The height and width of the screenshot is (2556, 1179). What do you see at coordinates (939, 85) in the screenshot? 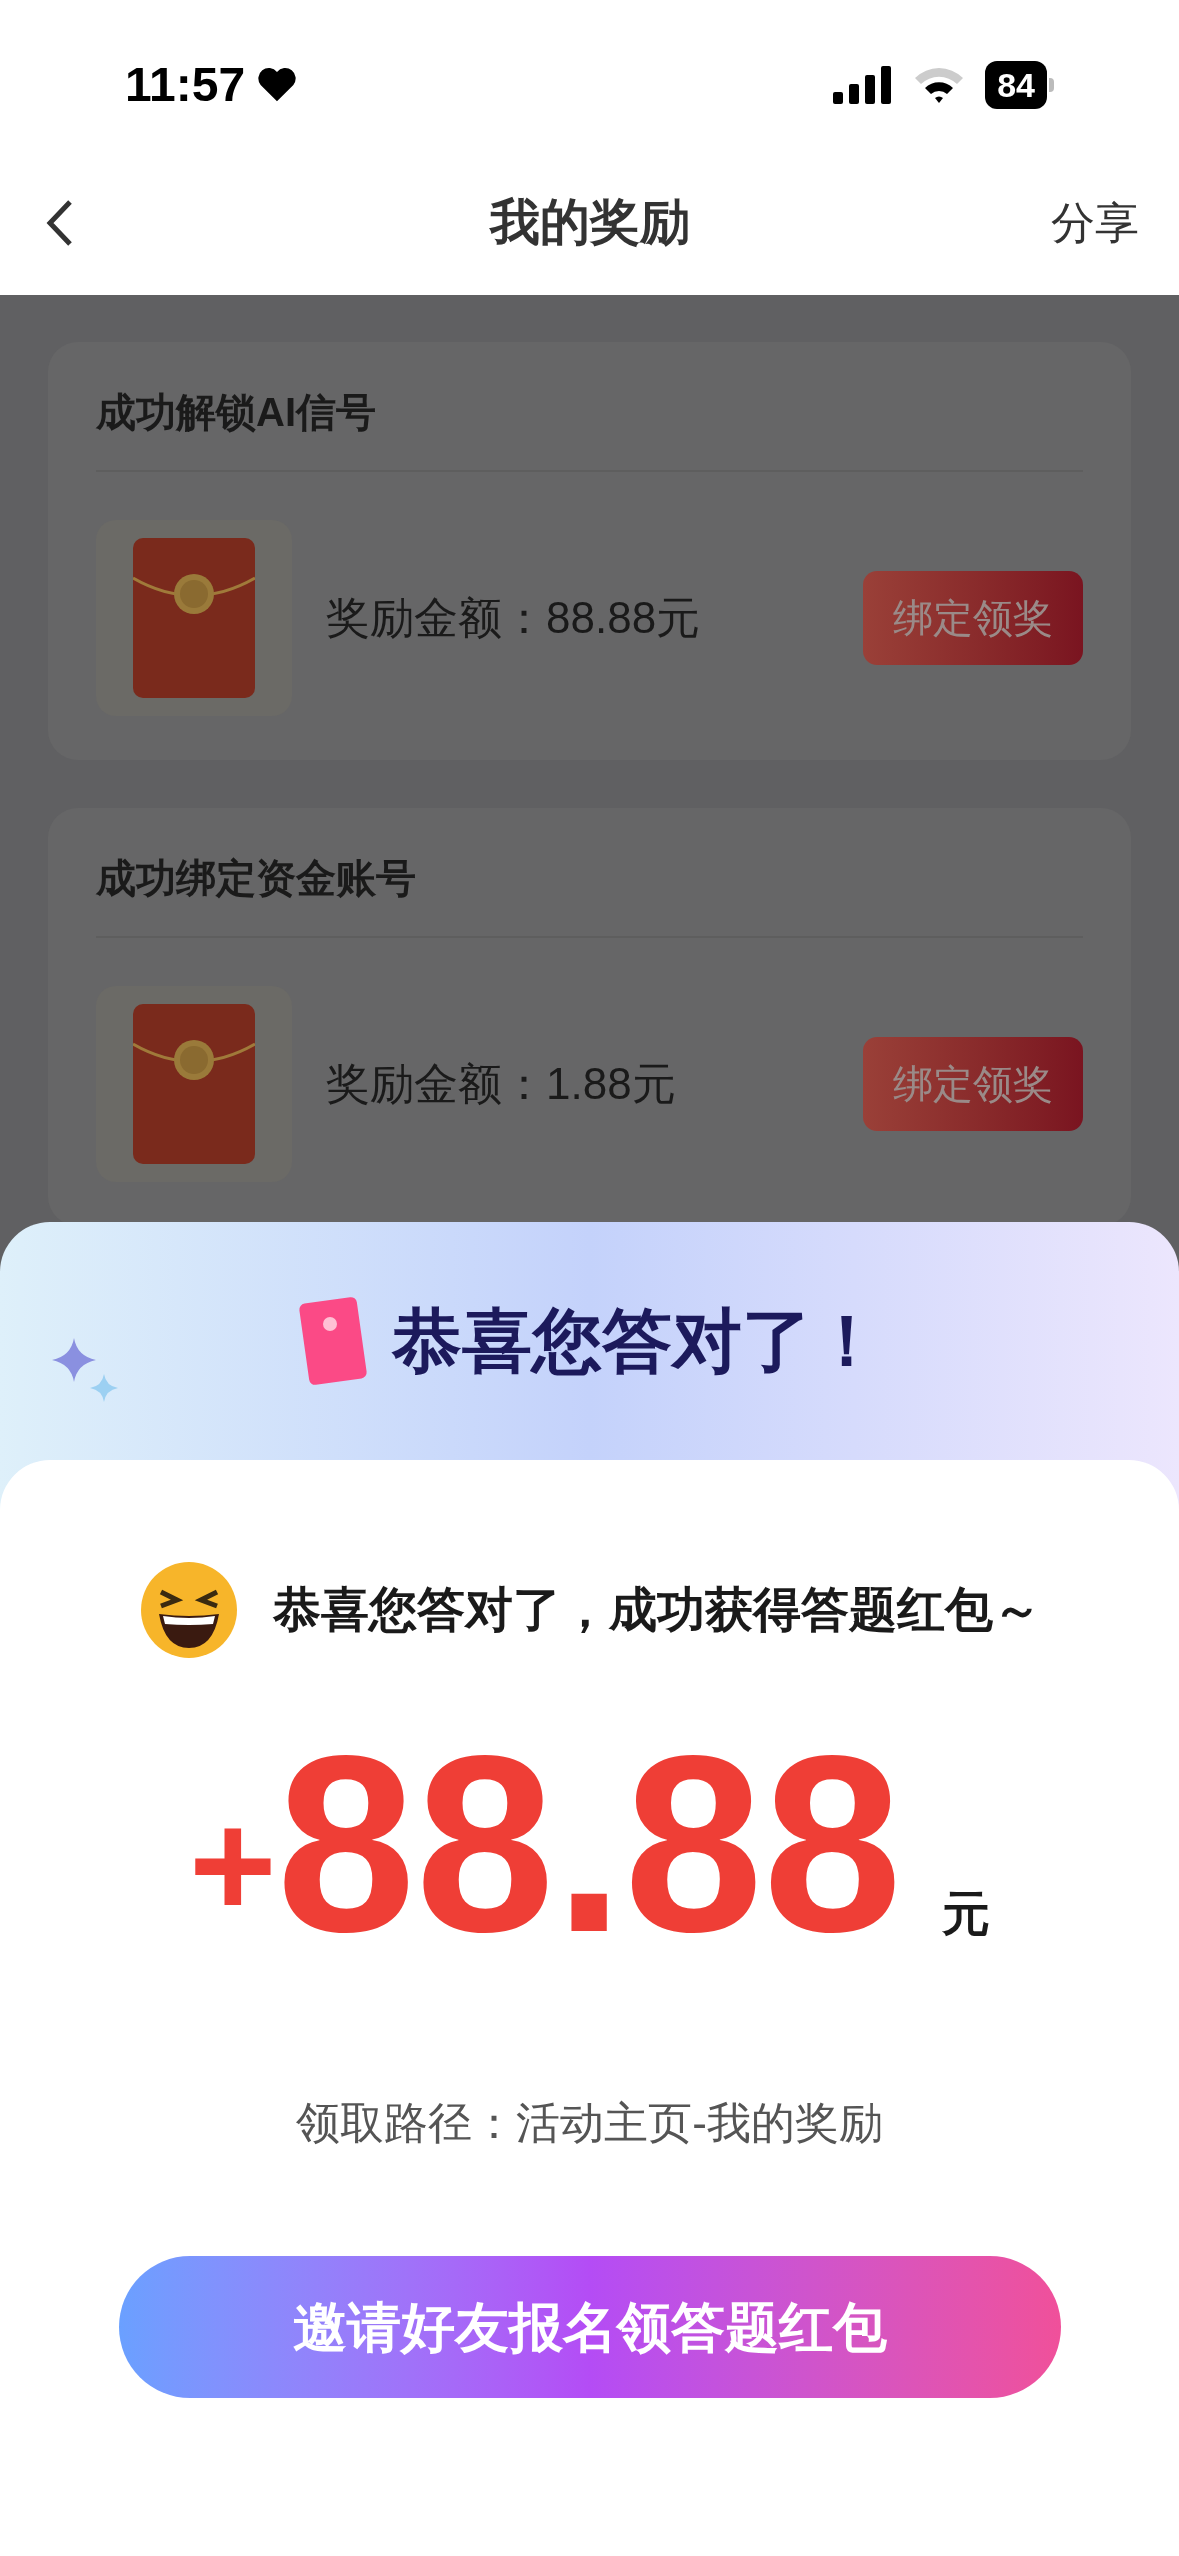
I see `wifi-icon` at bounding box center [939, 85].